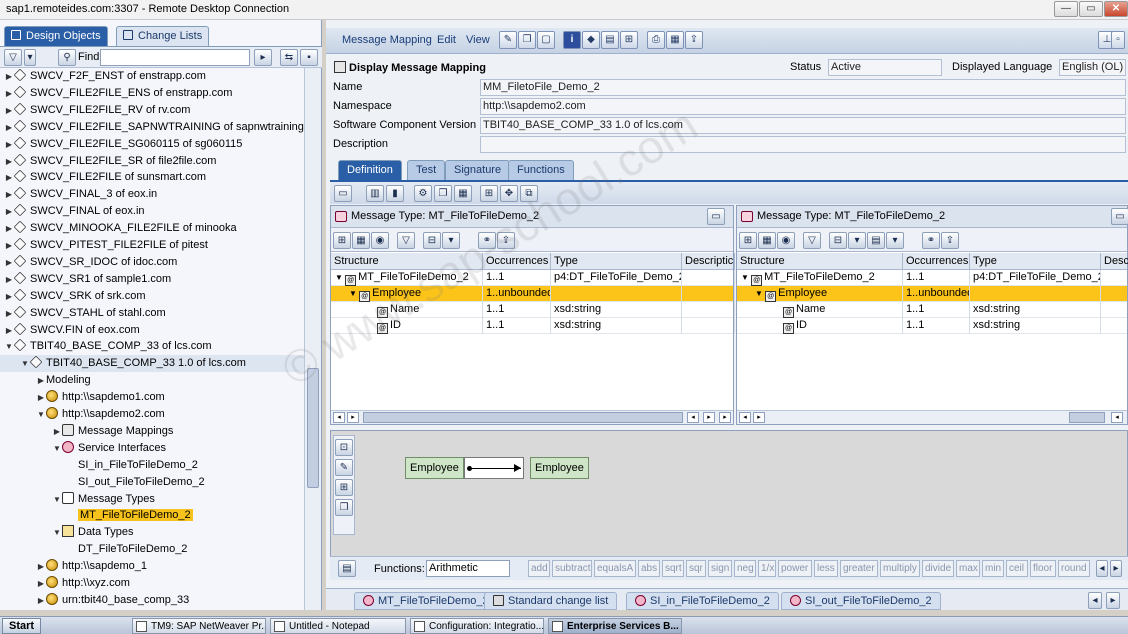 This screenshot has width=1128, height=634. I want to click on find-input, so click(175, 57).